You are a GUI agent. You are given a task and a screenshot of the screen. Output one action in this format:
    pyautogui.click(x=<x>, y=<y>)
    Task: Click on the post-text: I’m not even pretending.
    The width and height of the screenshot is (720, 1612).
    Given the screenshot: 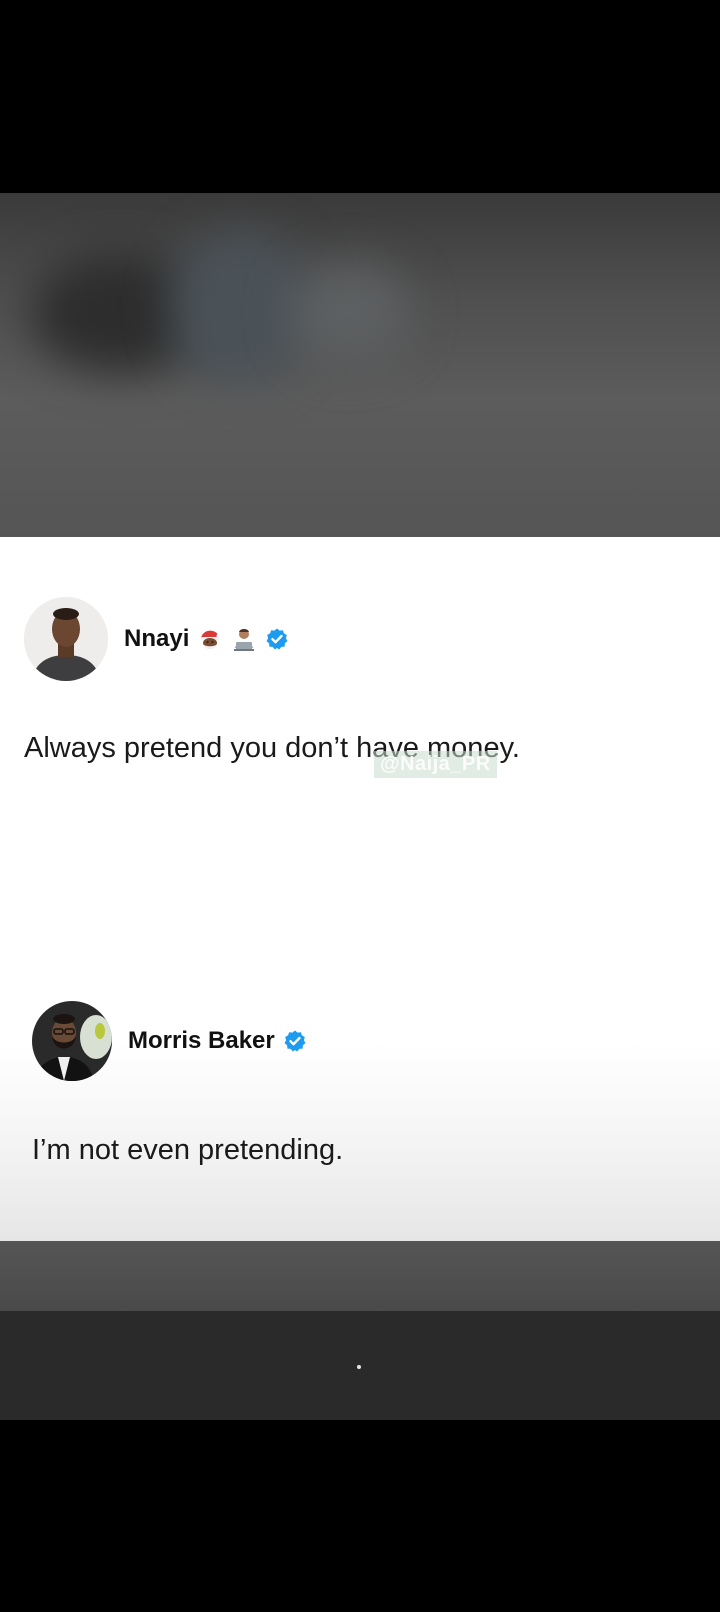 What is the action you would take?
    pyautogui.click(x=188, y=1150)
    